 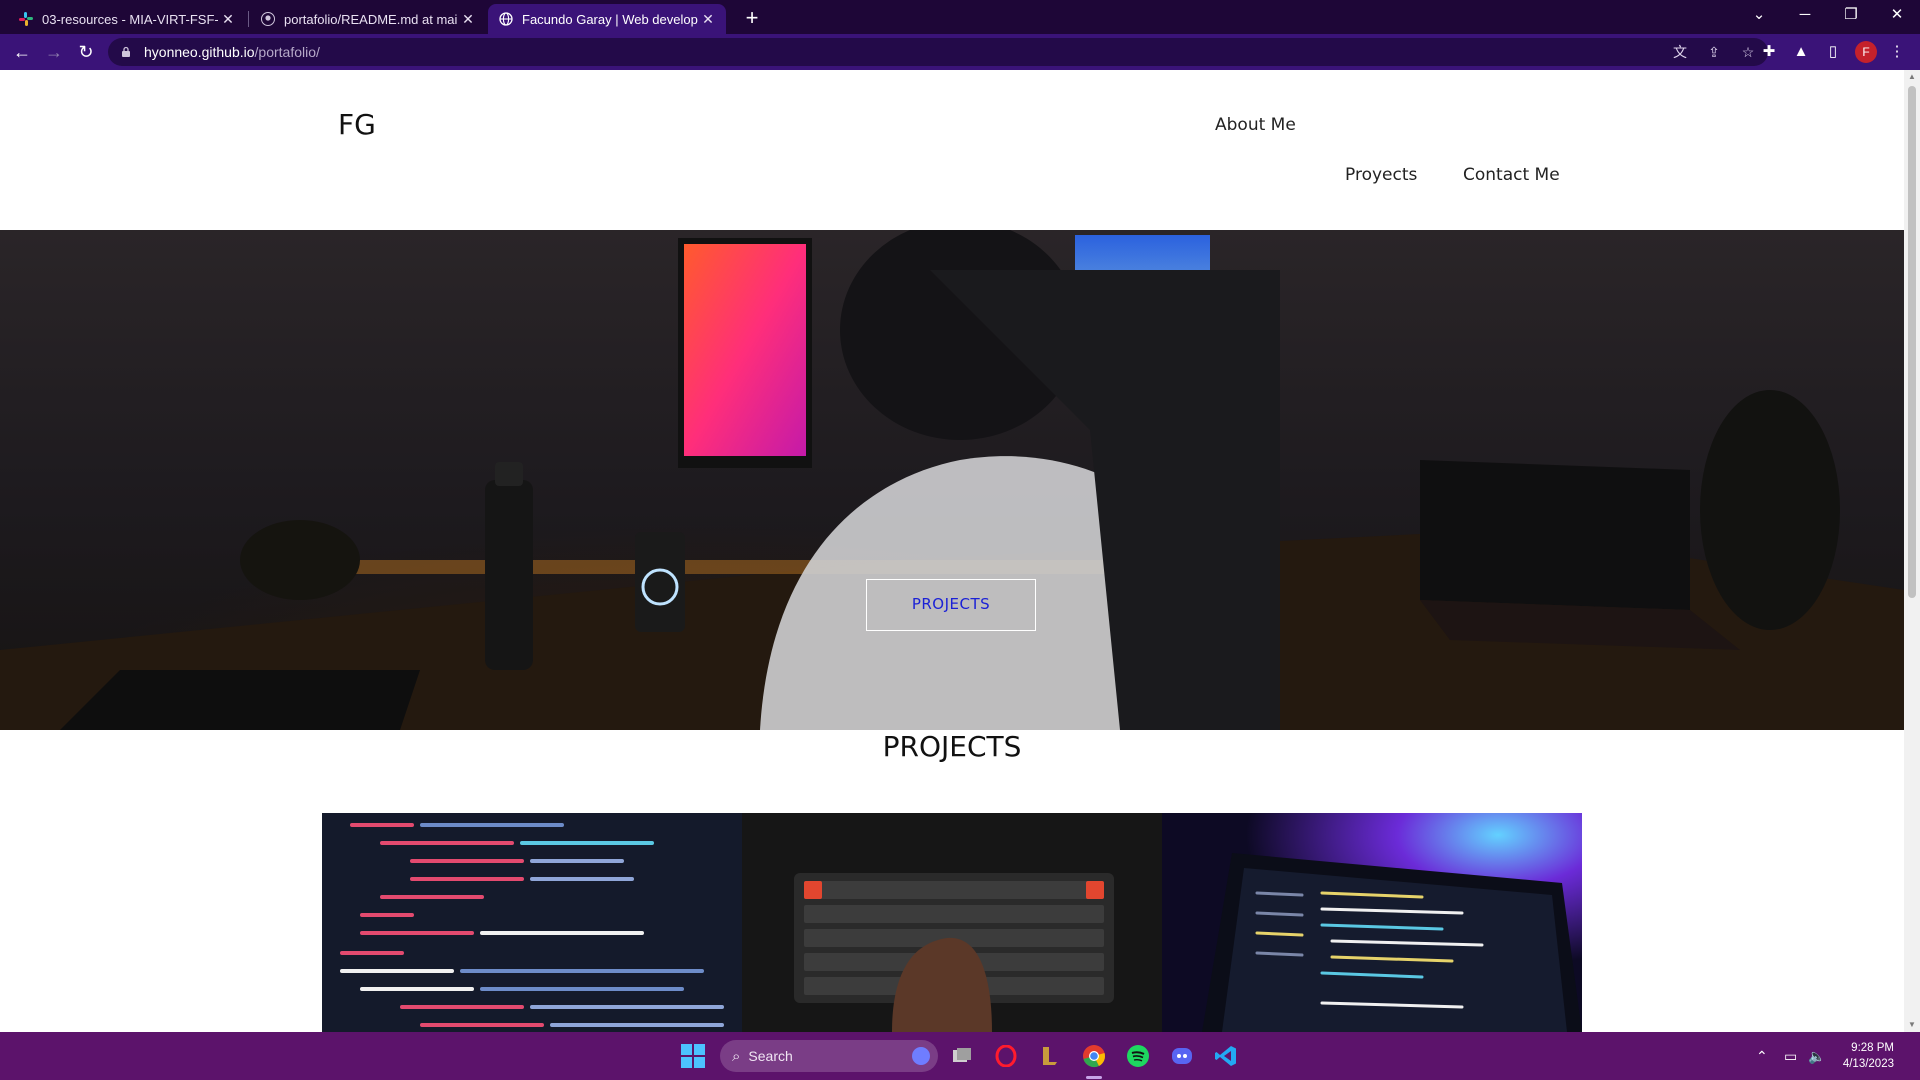 I want to click on nav-projects: Proyects, so click(x=1381, y=175).